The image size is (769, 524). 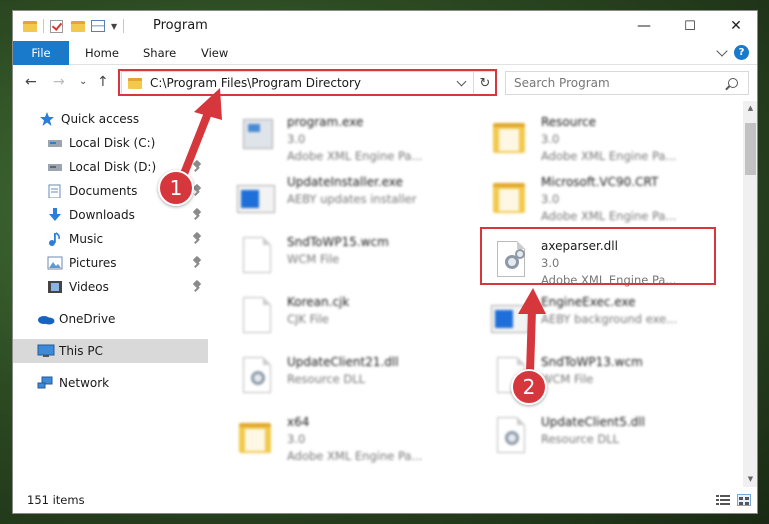 I want to click on sidebar-item-network: Network, so click(x=110, y=383).